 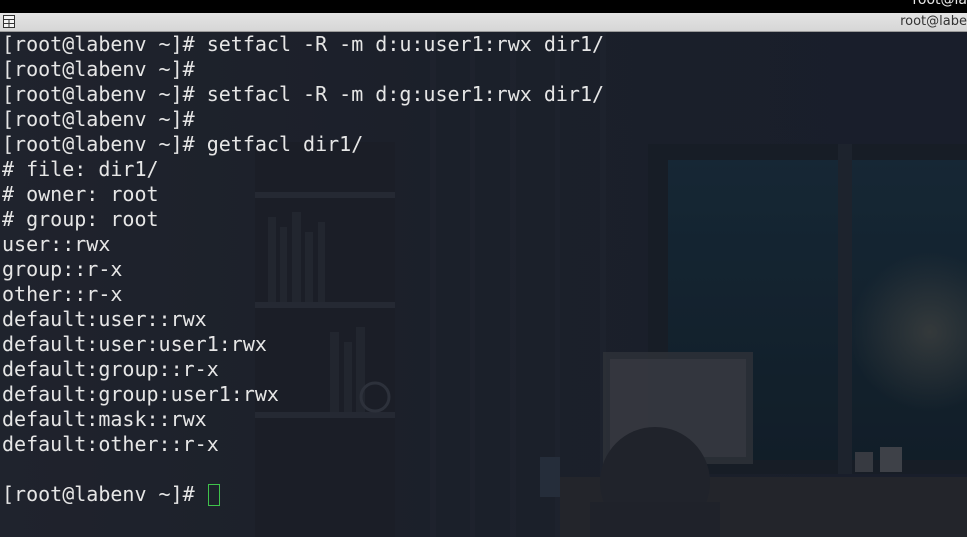 I want to click on terminal-line: [root@labenv ~]# getfacl dir1/, so click(x=183, y=144).